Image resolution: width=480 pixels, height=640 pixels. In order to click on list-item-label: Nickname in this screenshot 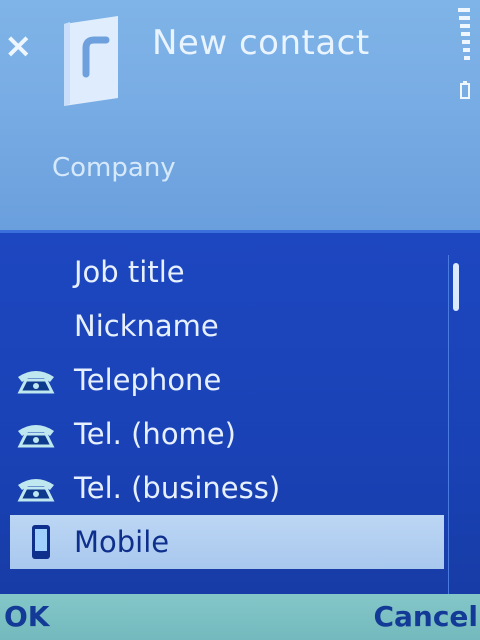, I will do `click(146, 326)`.